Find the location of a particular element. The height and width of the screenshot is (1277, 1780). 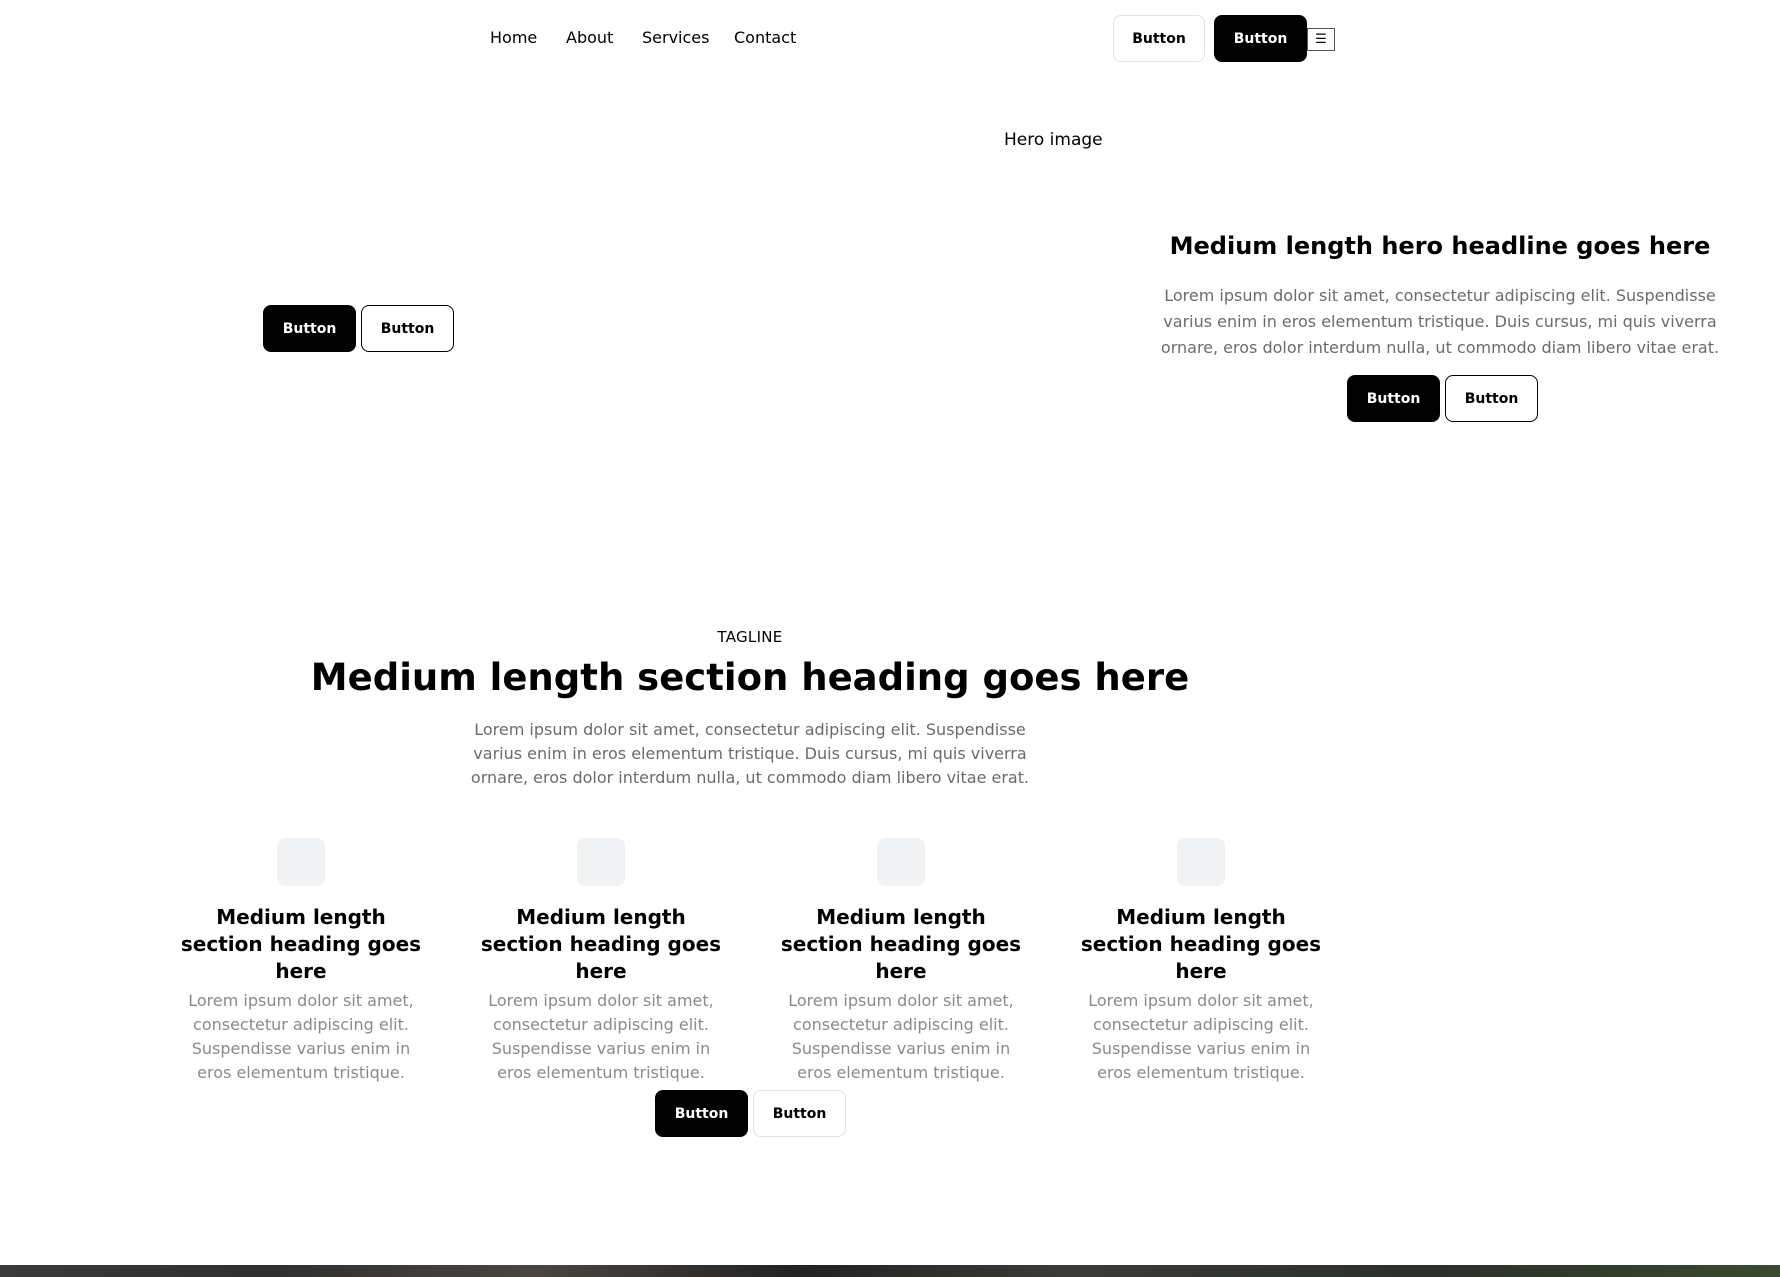

section-tagline: TAGLINE is located at coordinates (750, 637).